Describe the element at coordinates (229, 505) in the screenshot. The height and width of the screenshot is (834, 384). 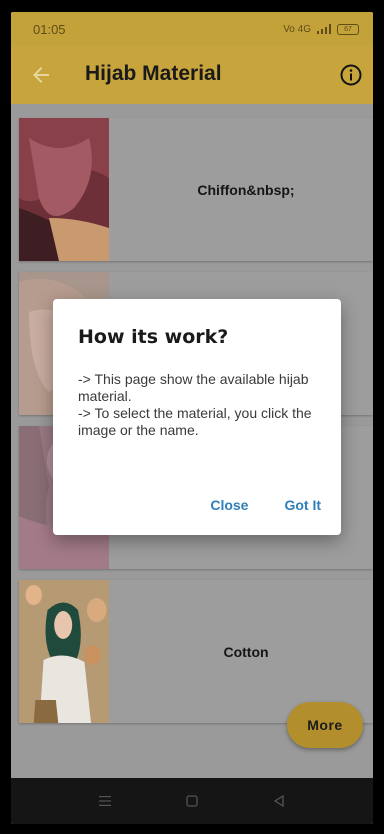
I see `close-button: Close` at that location.